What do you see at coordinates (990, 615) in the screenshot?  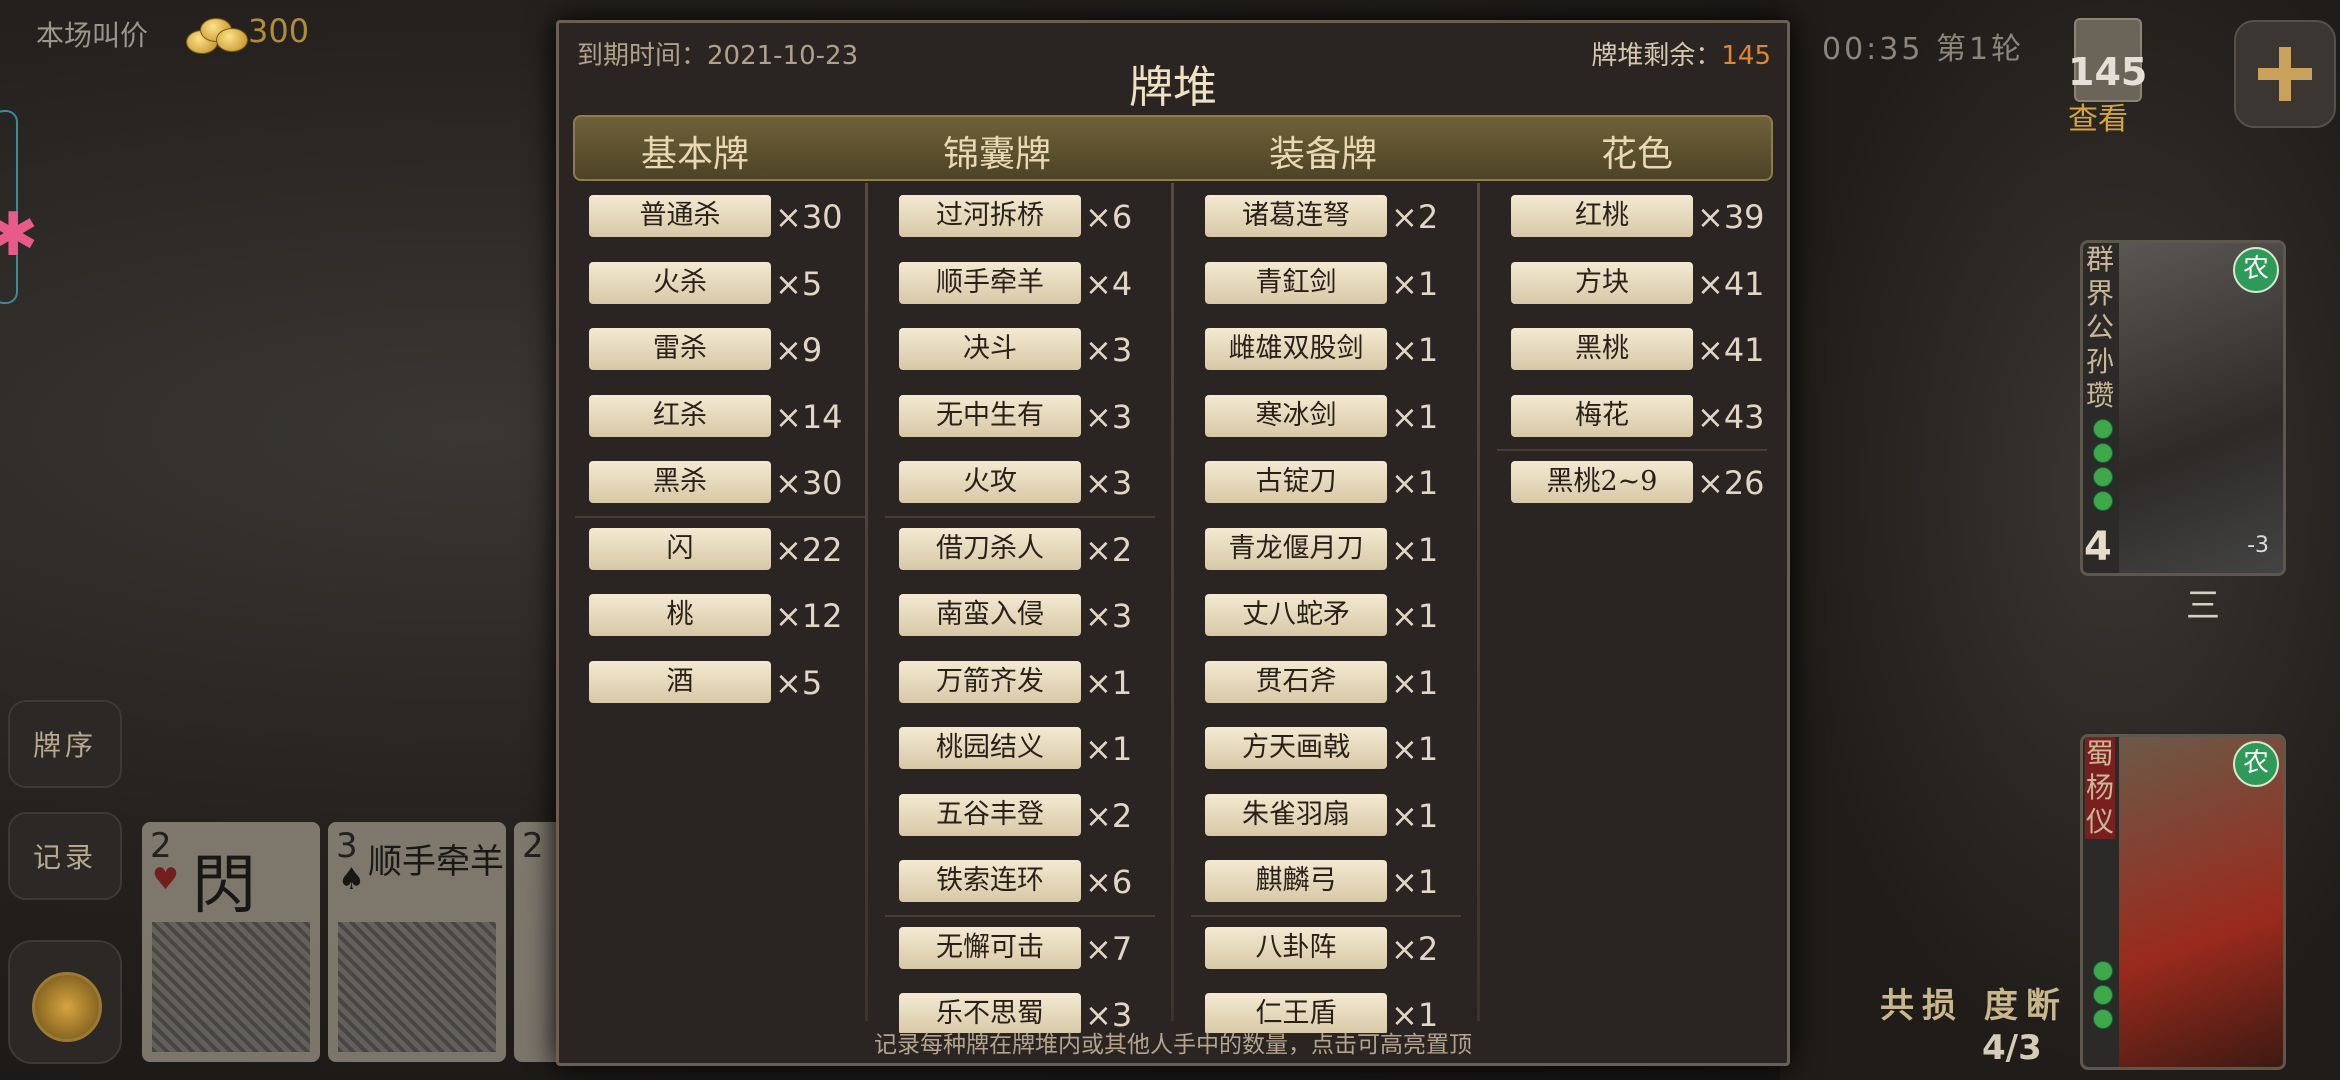 I see `card-name-button: 南蛮入侵` at bounding box center [990, 615].